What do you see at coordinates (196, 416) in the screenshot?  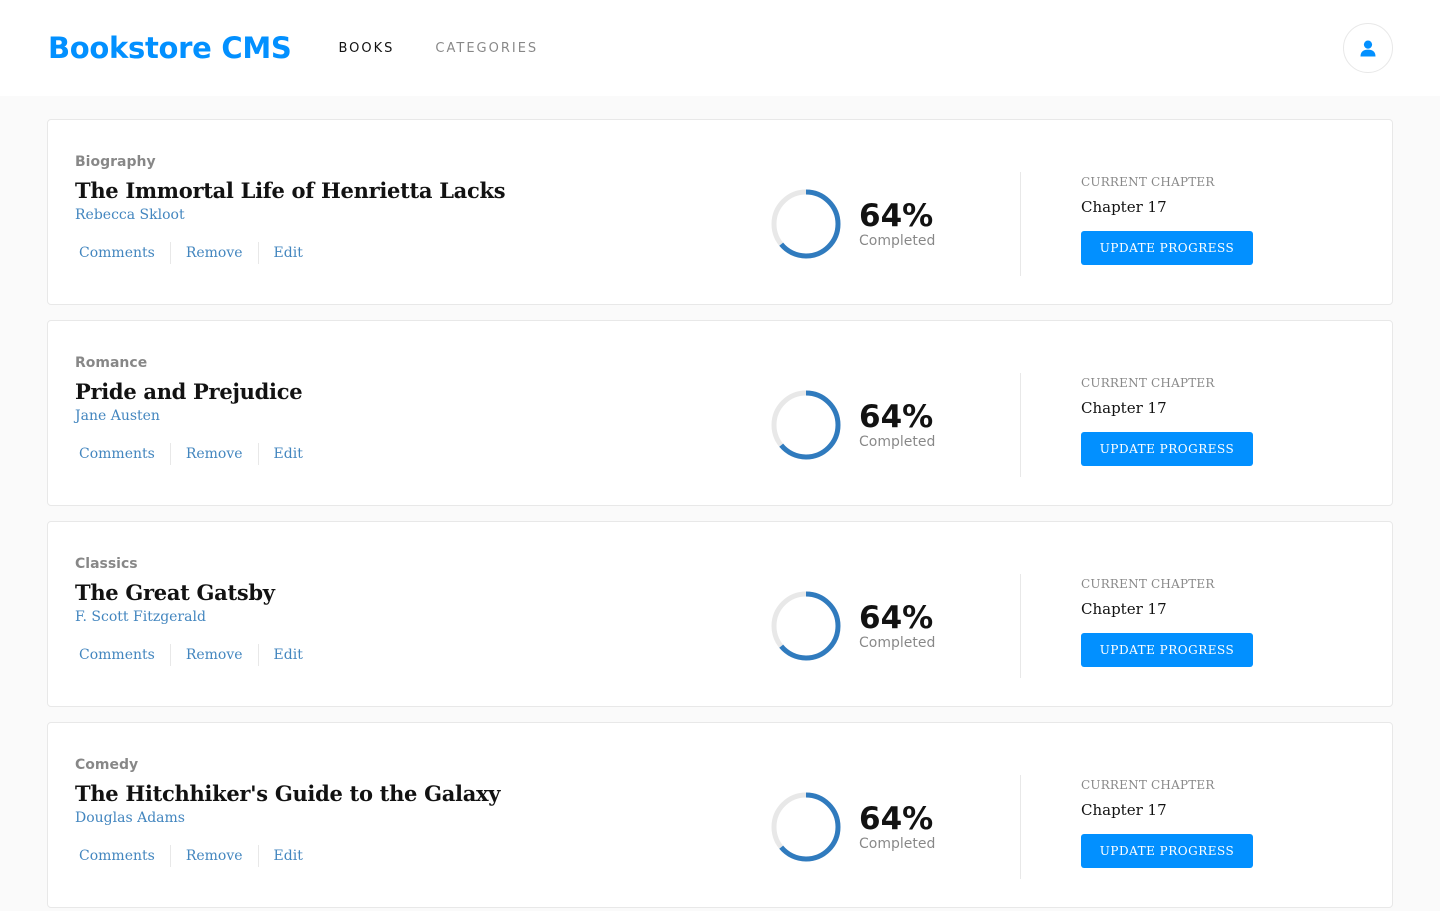 I see `book-author: Jane Austen` at bounding box center [196, 416].